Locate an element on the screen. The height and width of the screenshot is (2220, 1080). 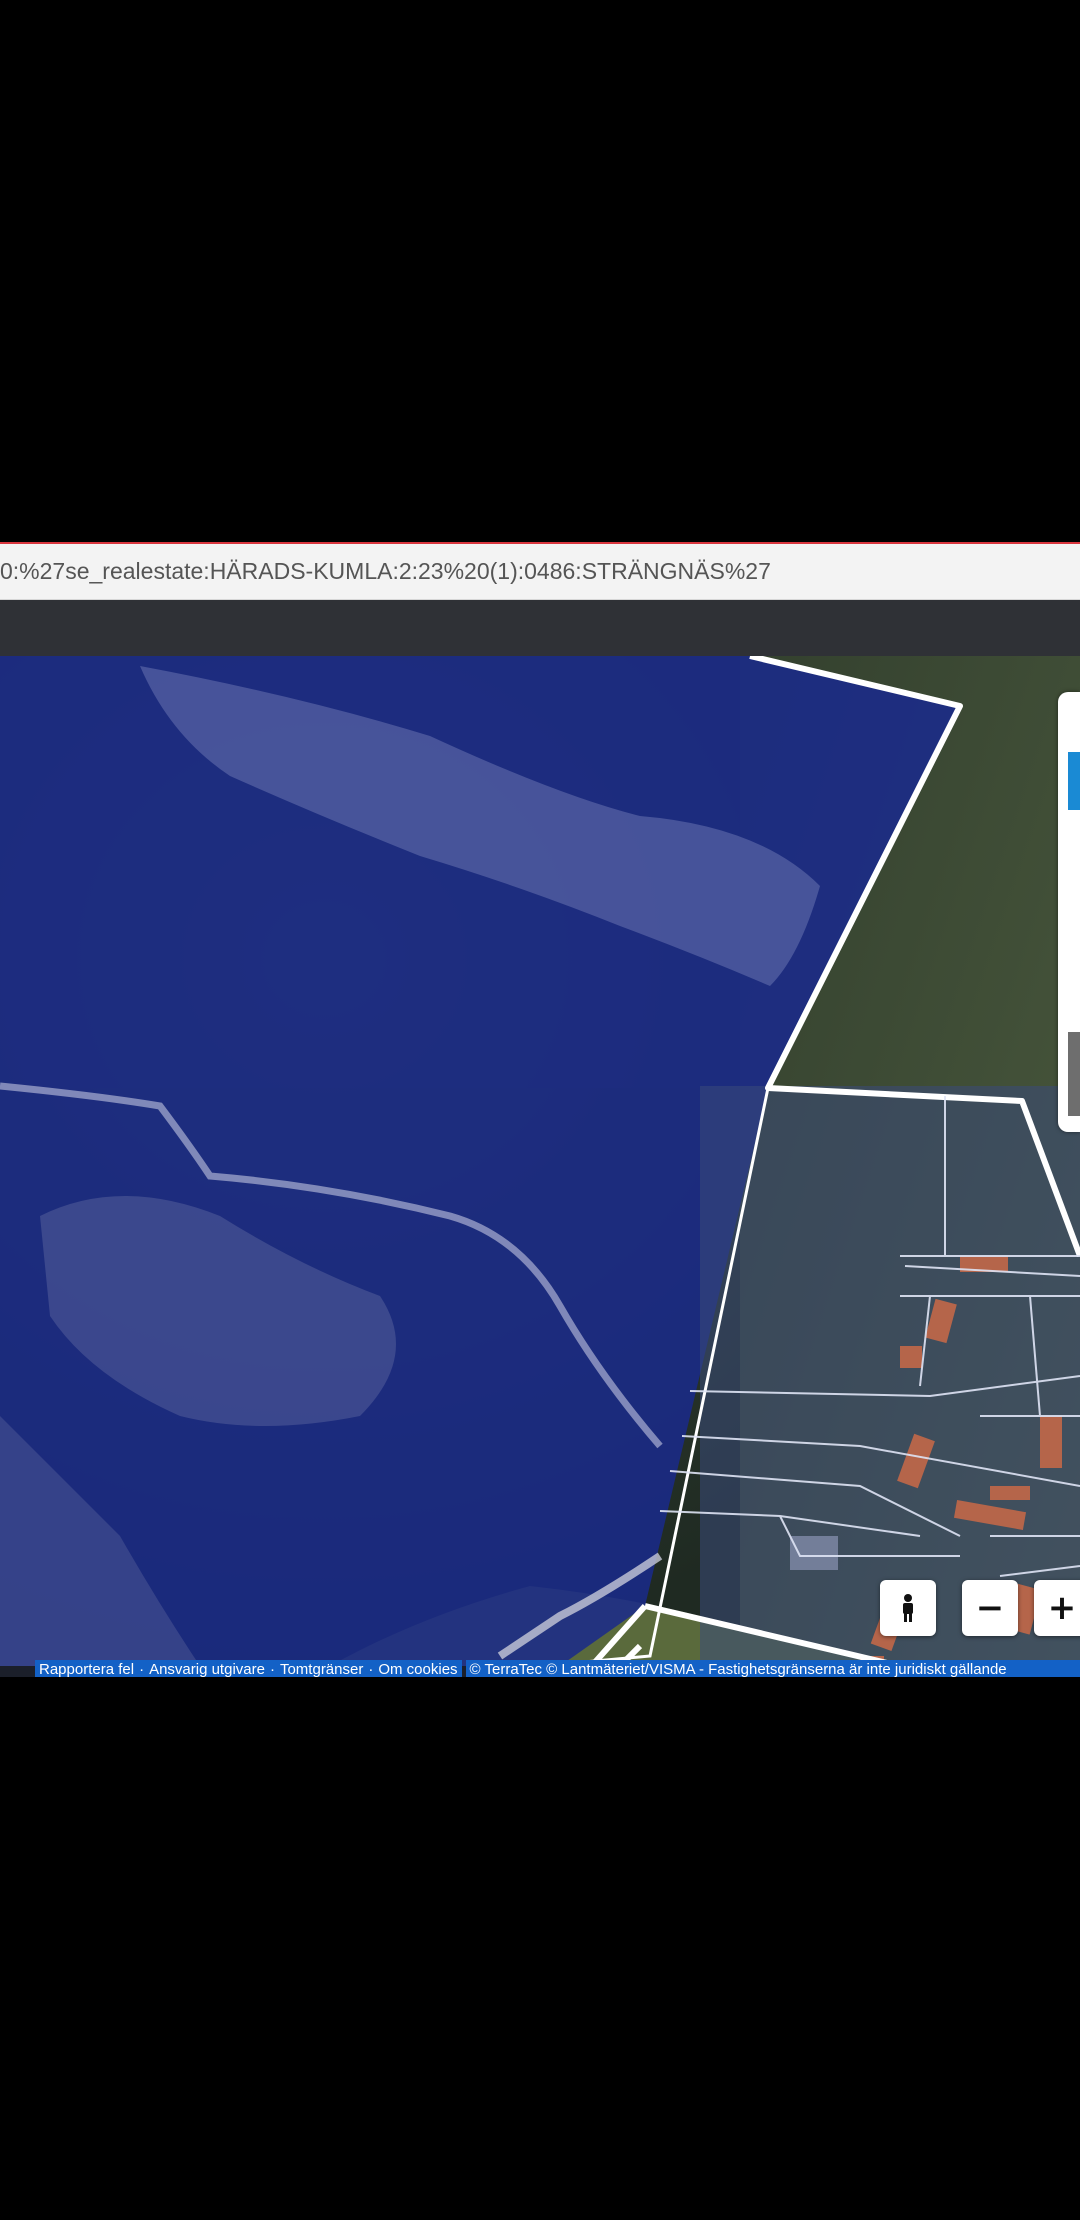
zoom-out-button: − is located at coordinates (990, 1608).